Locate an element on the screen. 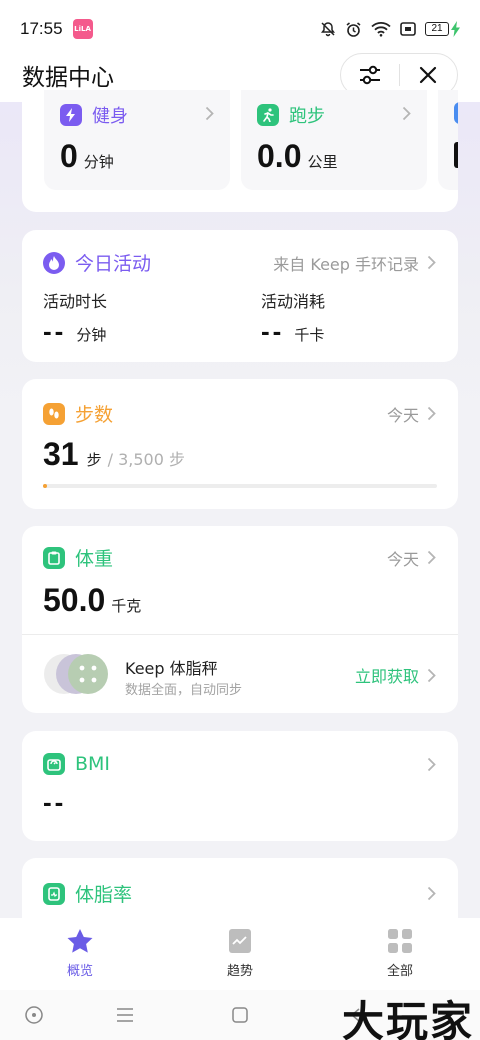 The height and width of the screenshot is (1040, 480). tab-trends: 趋势 is located at coordinates (240, 954).